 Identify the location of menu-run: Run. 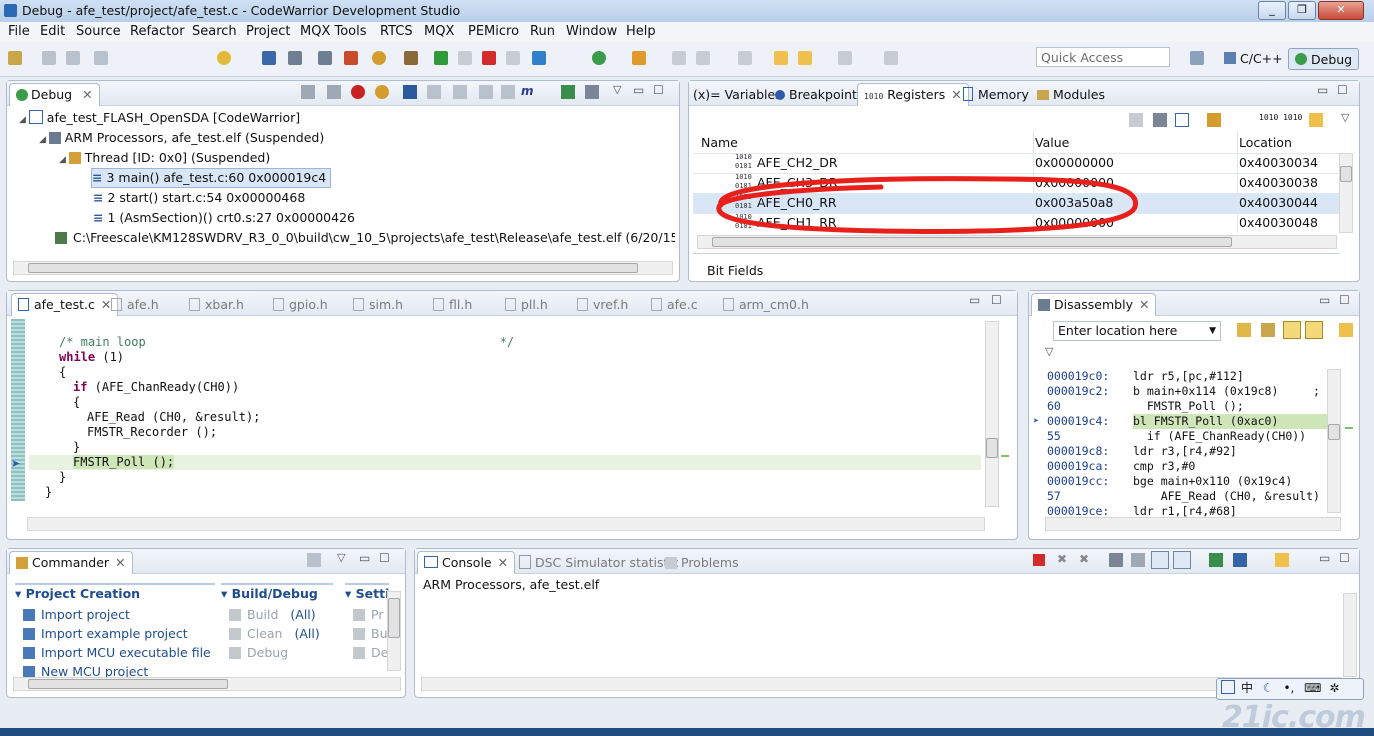
(542, 31).